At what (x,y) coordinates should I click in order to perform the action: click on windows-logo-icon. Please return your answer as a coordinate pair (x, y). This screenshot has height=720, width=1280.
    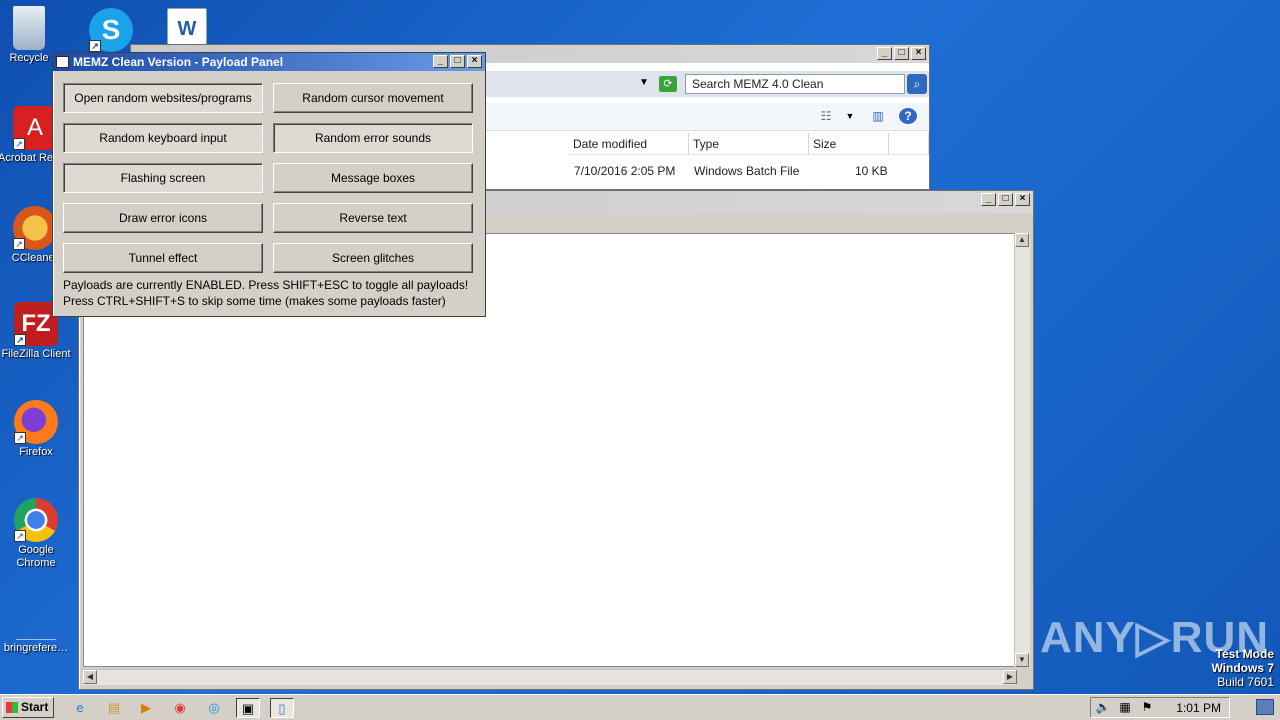
    Looking at the image, I should click on (12, 707).